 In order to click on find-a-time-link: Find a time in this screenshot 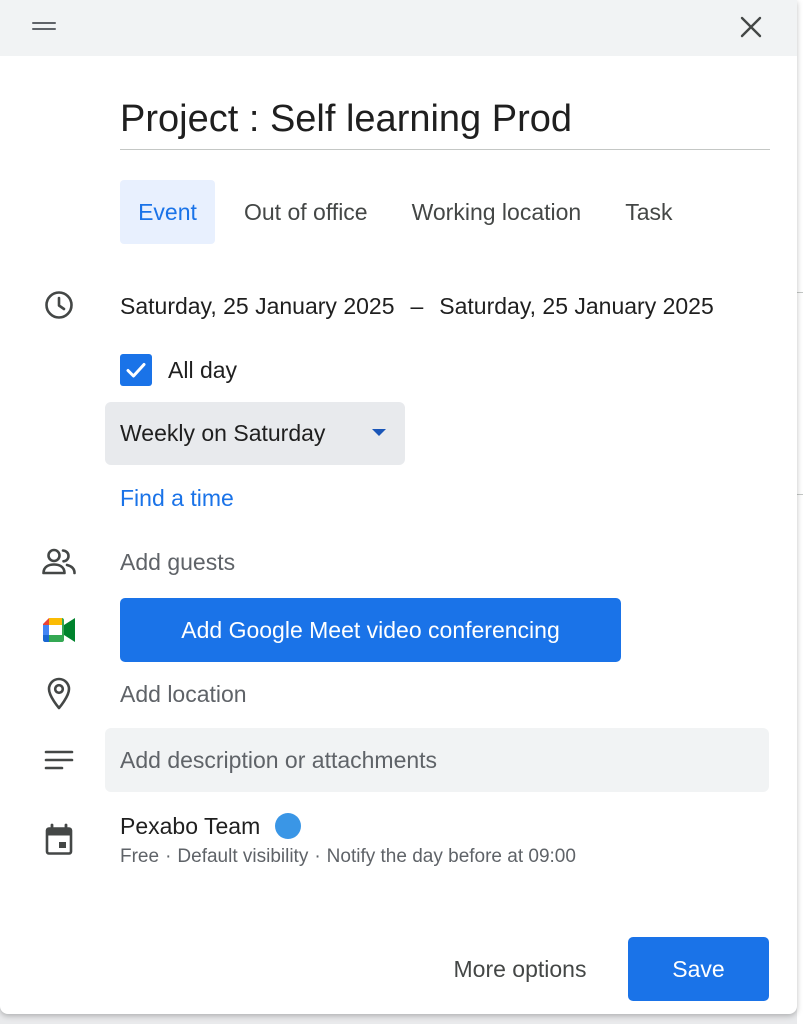, I will do `click(177, 498)`.